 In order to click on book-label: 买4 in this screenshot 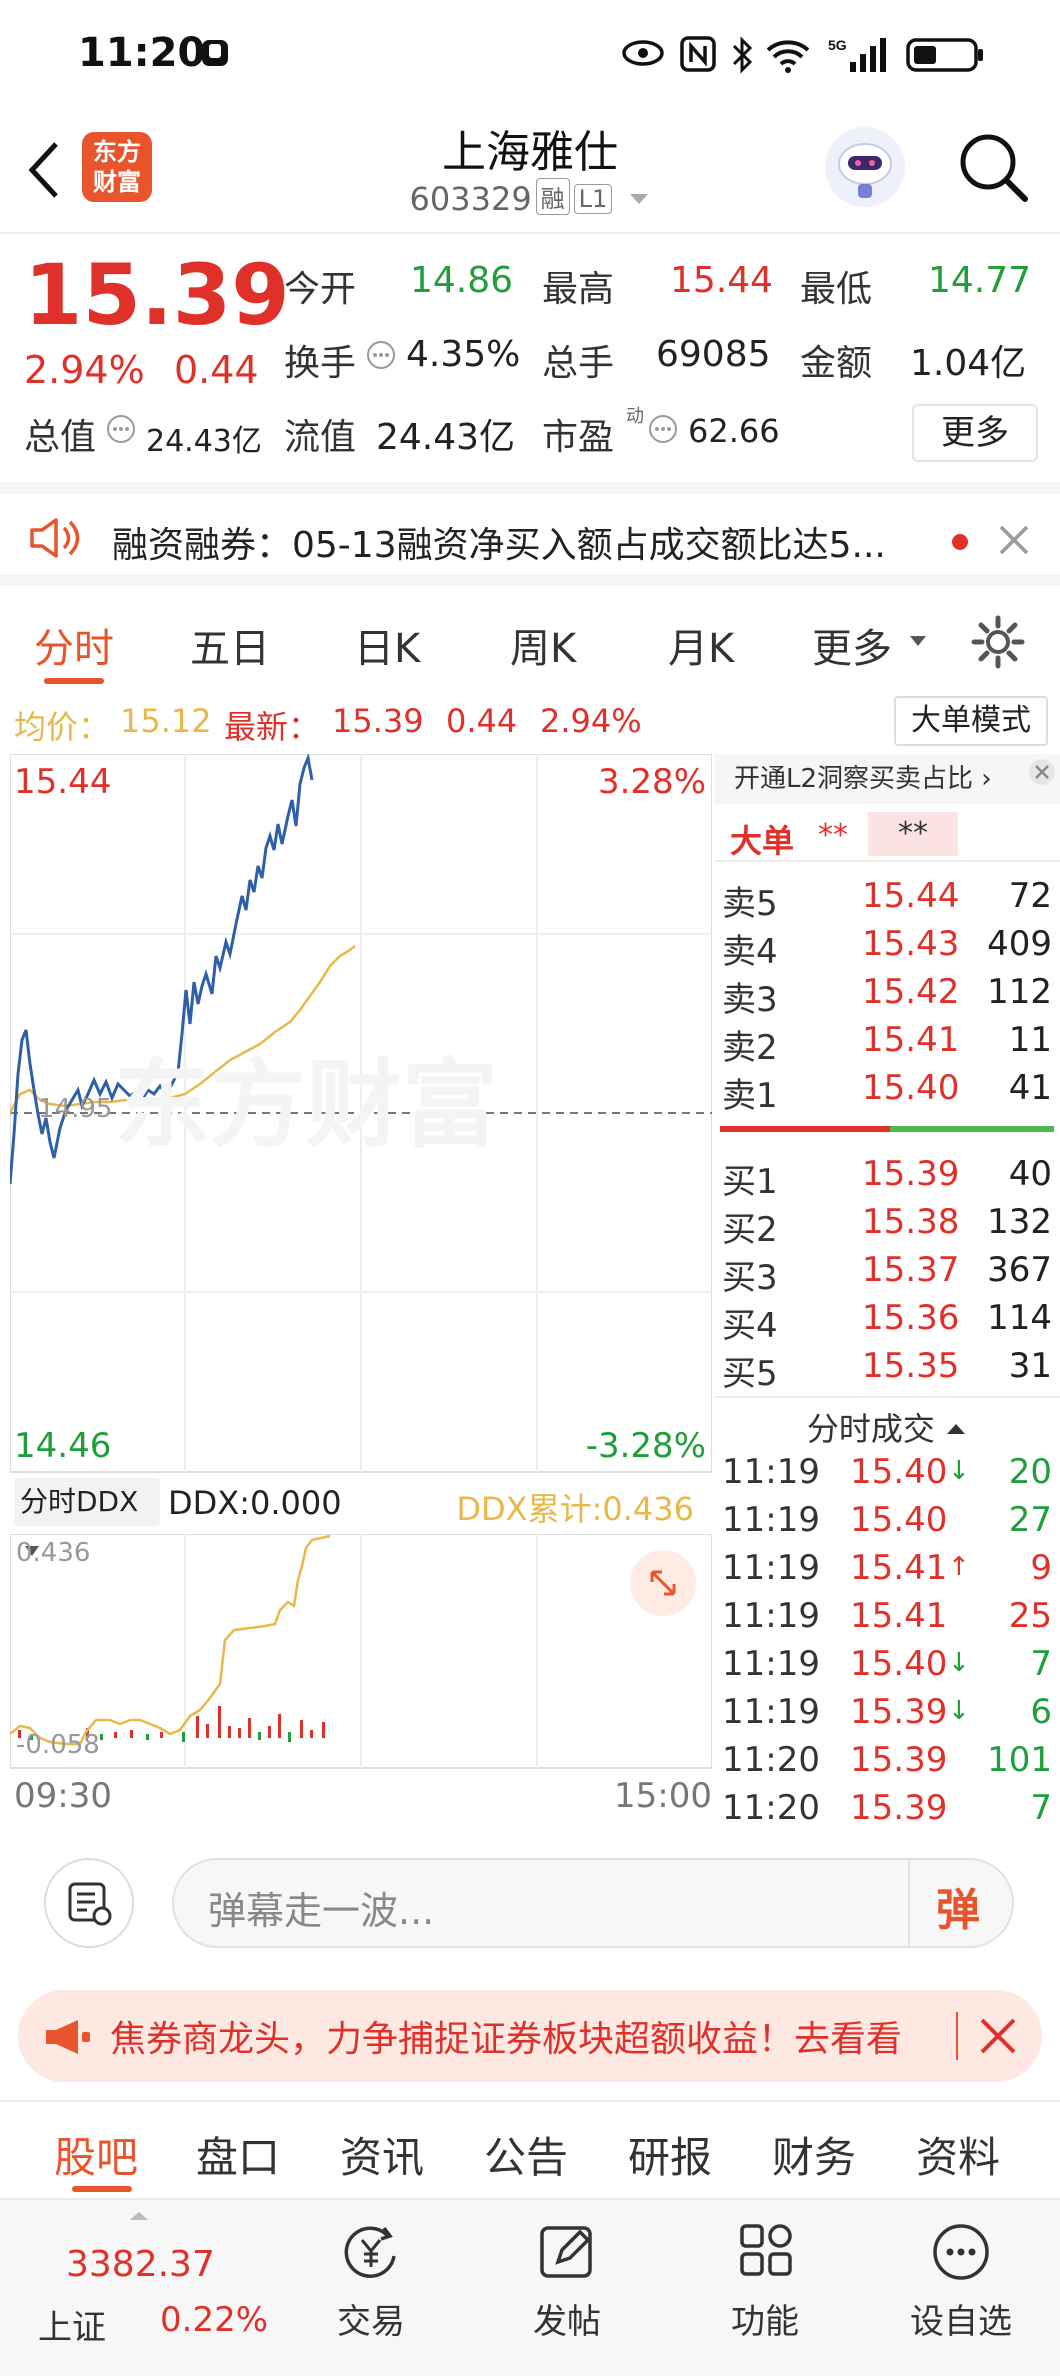, I will do `click(750, 1326)`.